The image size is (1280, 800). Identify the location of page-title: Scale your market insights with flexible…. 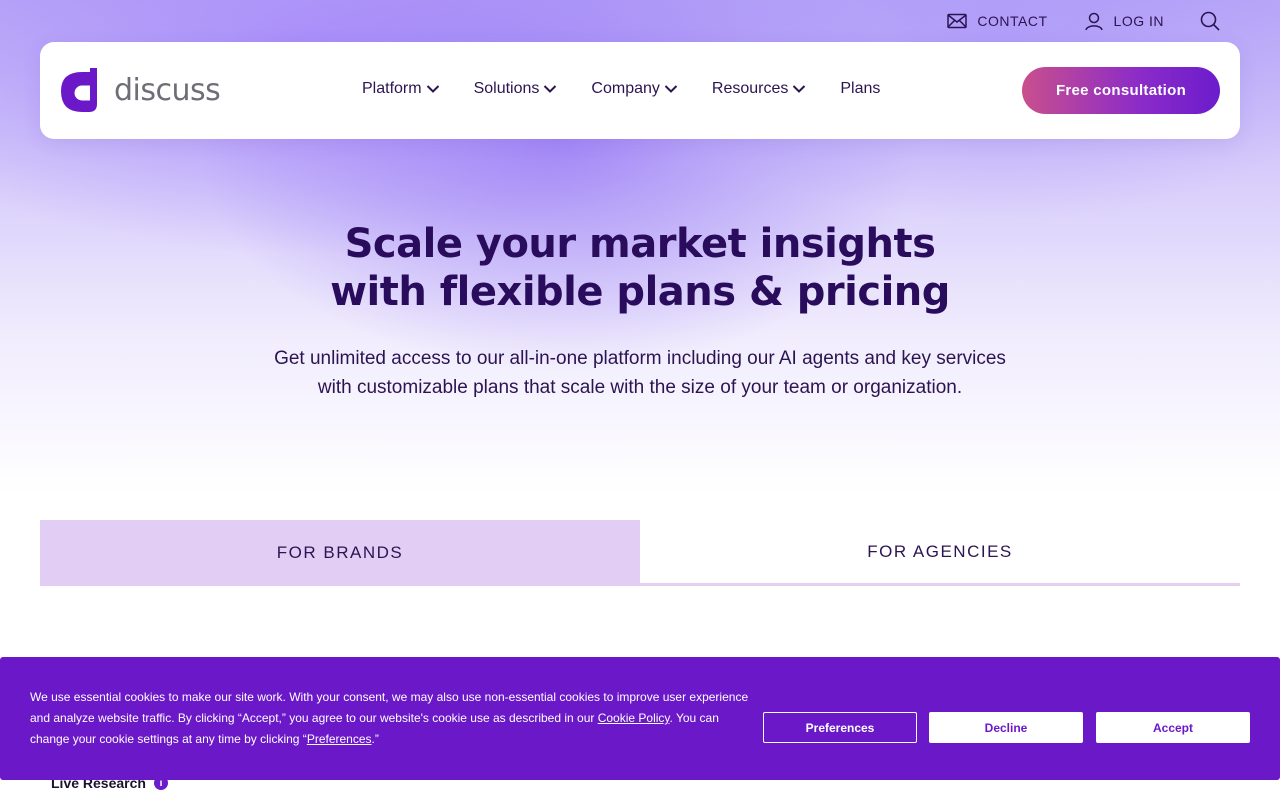
(640, 268).